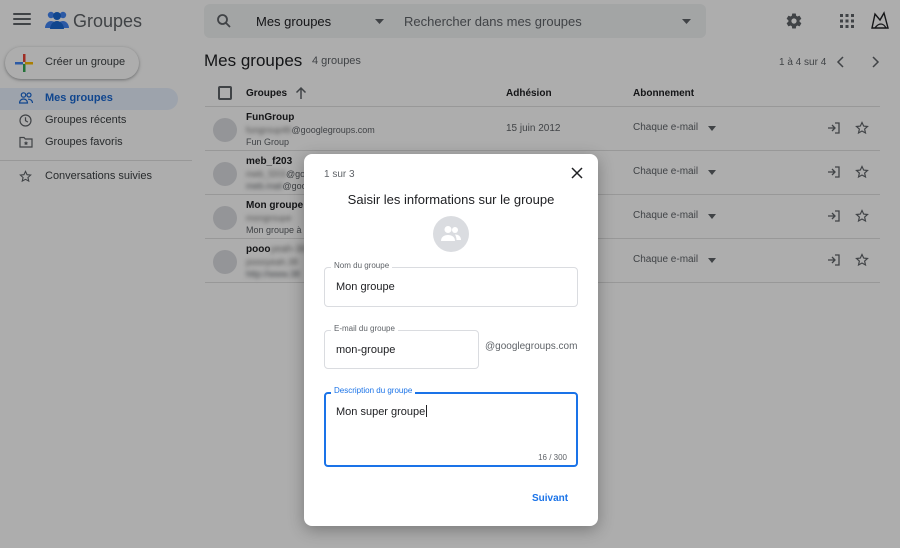  I want to click on character-counter: 16 / 300, so click(552, 457).